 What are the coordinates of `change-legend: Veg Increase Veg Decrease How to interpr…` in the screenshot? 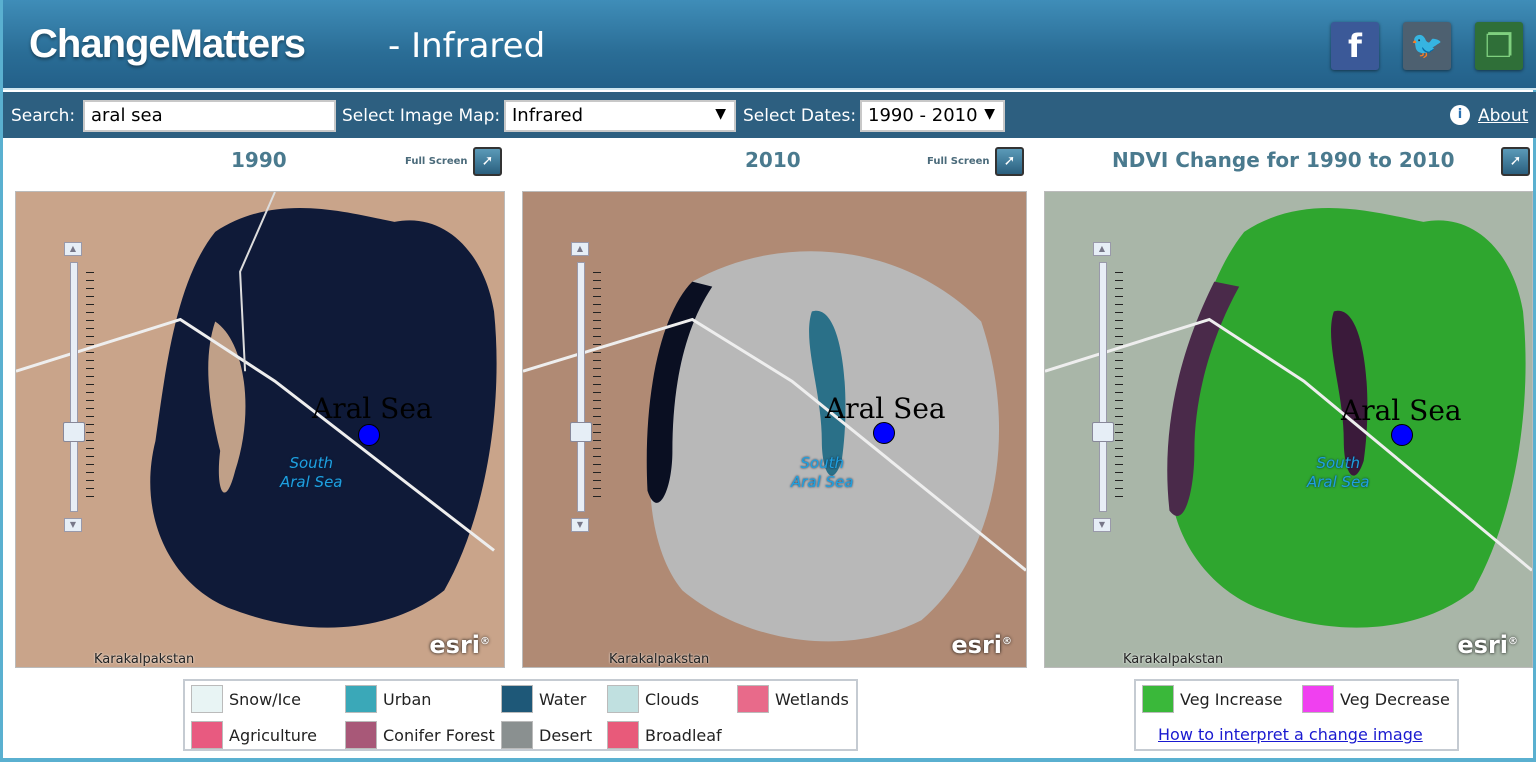 It's located at (1296, 715).